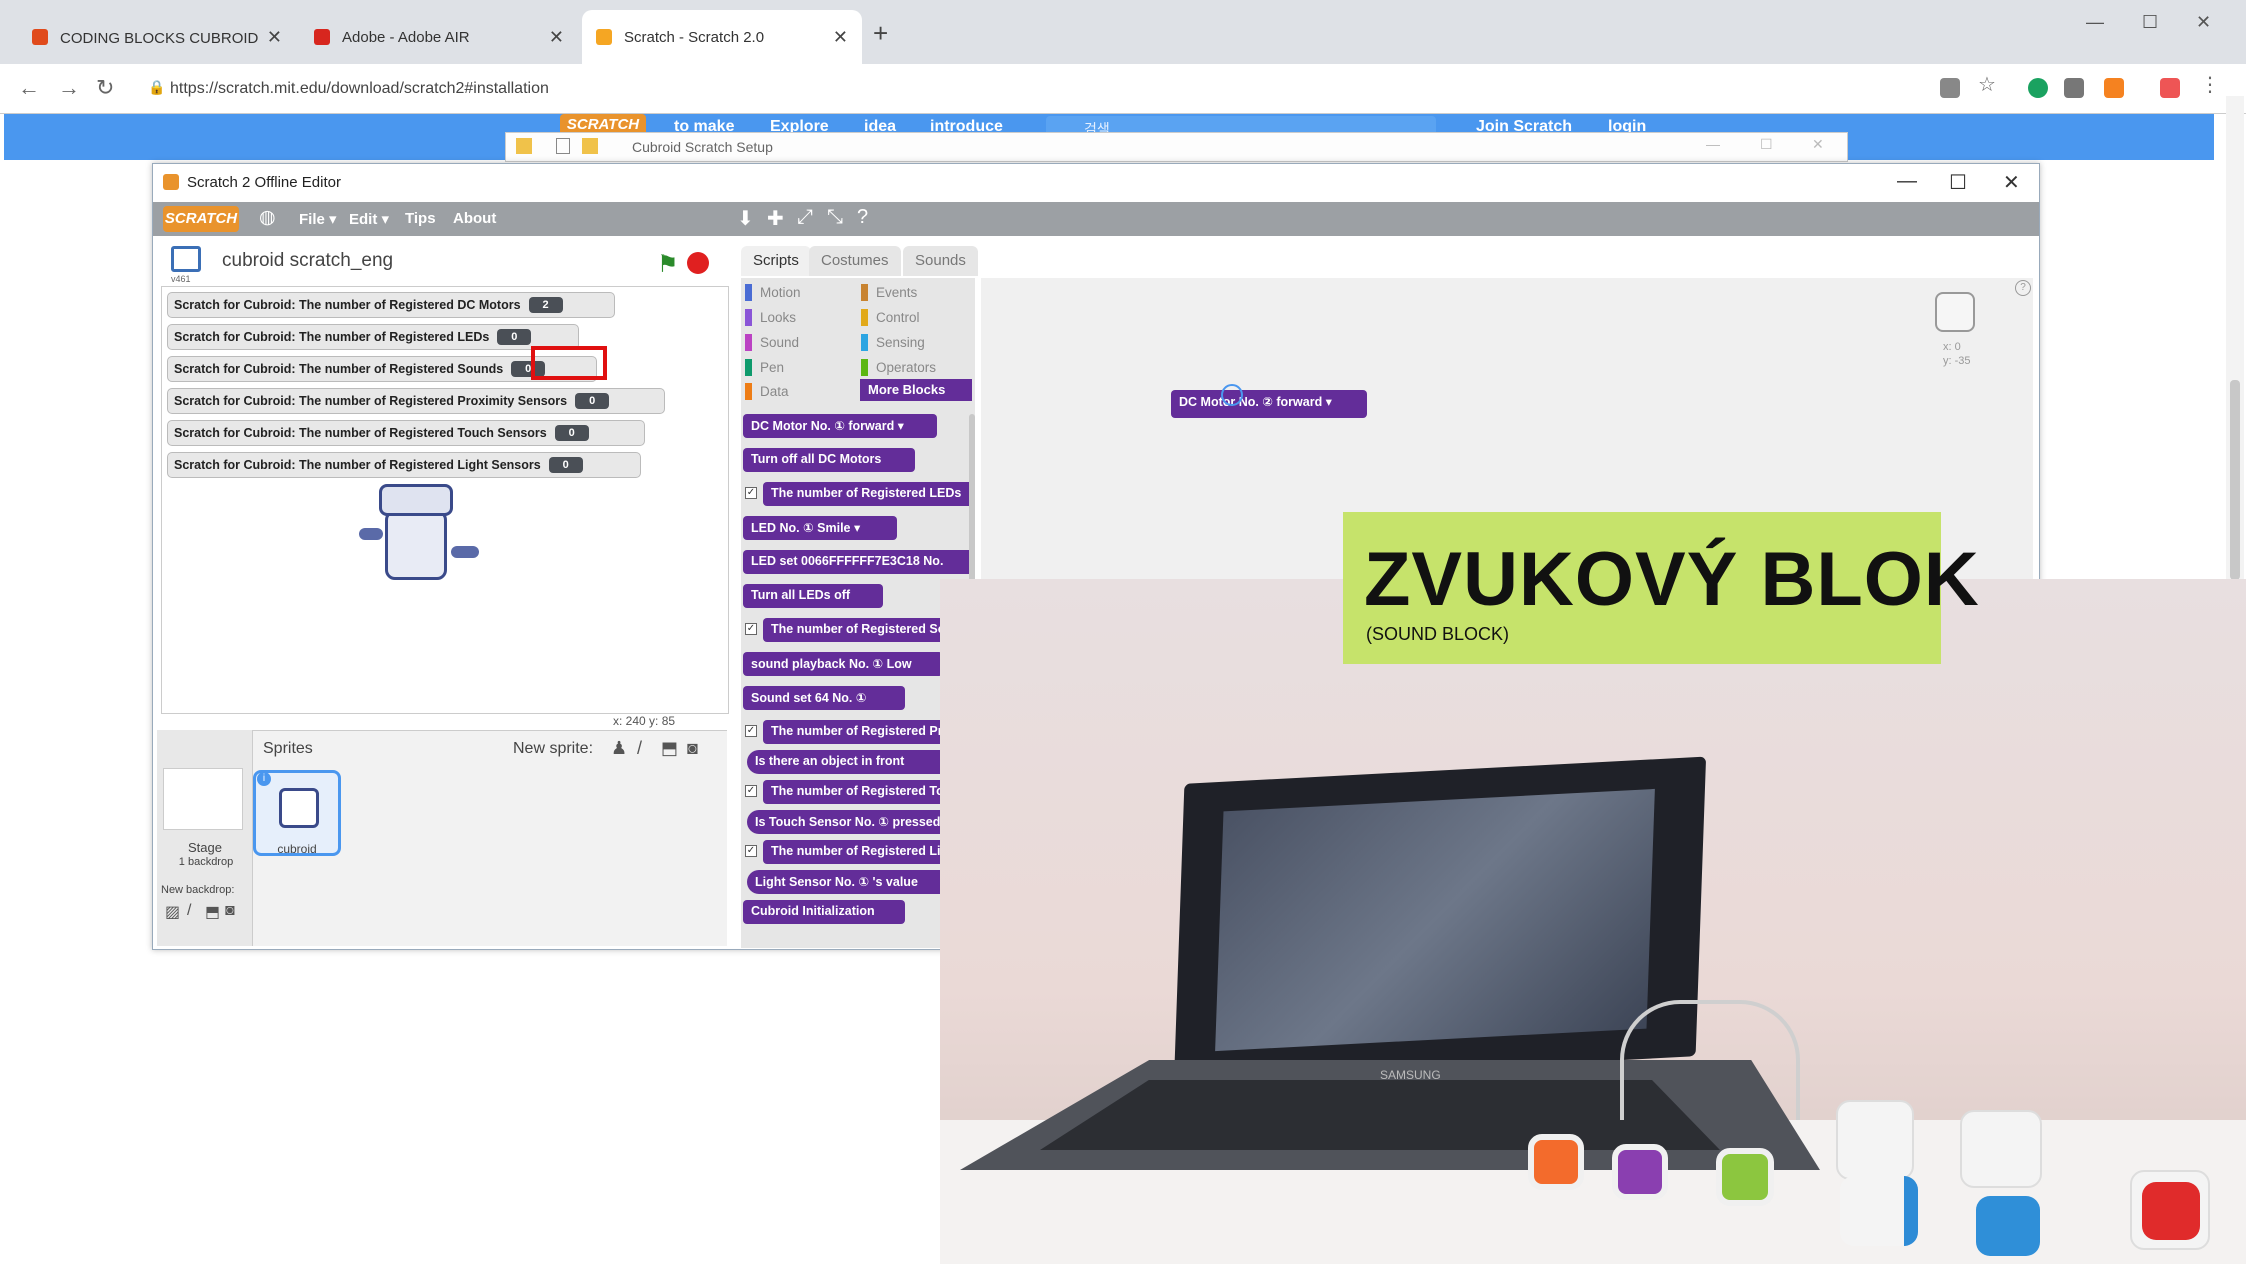 This screenshot has height=1264, width=2246. What do you see at coordinates (230, 911) in the screenshot?
I see `backdrop-camera-icon: ◙` at bounding box center [230, 911].